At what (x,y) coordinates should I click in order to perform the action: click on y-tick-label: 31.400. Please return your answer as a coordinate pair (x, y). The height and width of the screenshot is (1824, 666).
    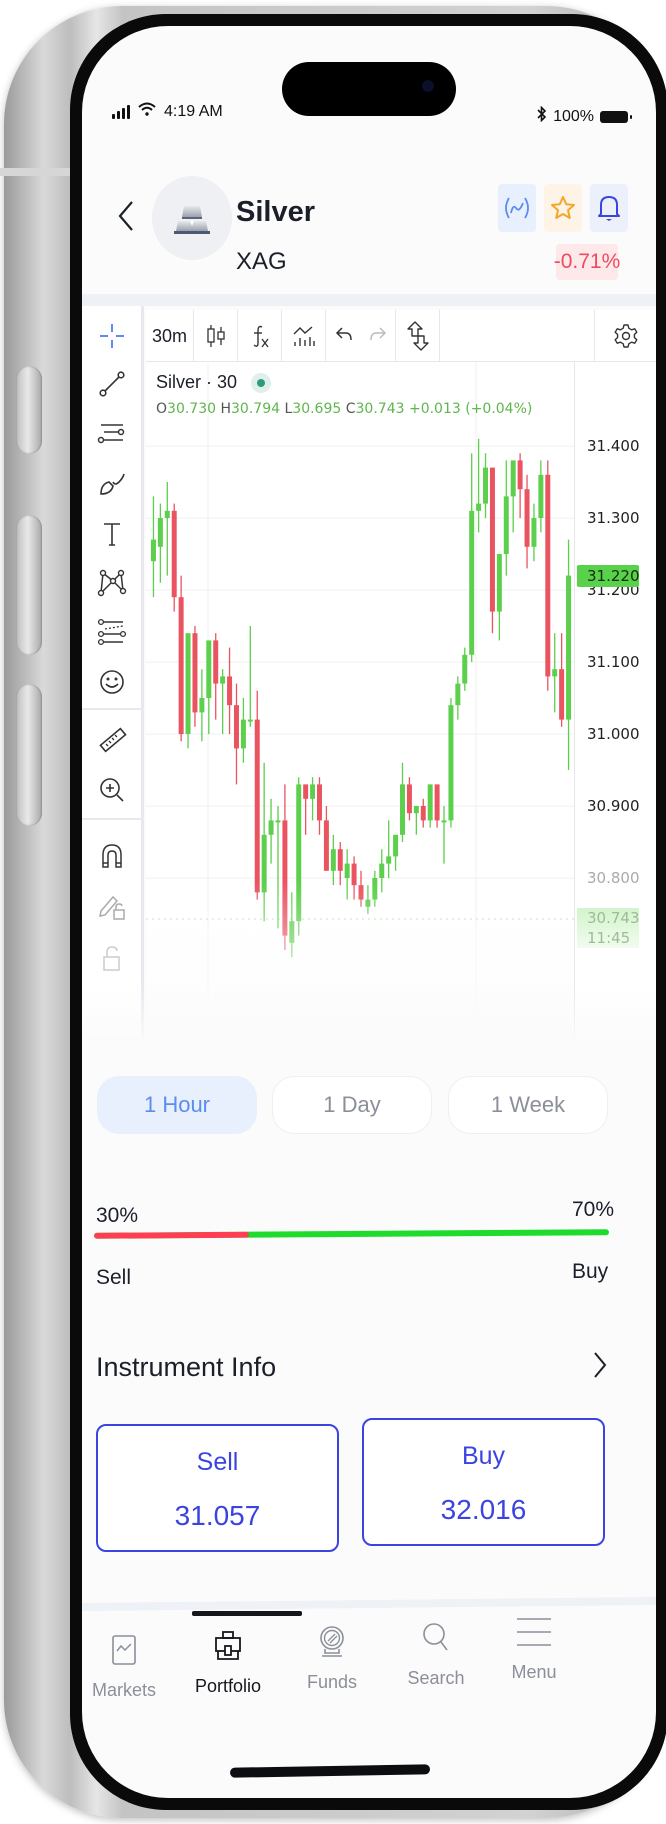
    Looking at the image, I should click on (613, 446).